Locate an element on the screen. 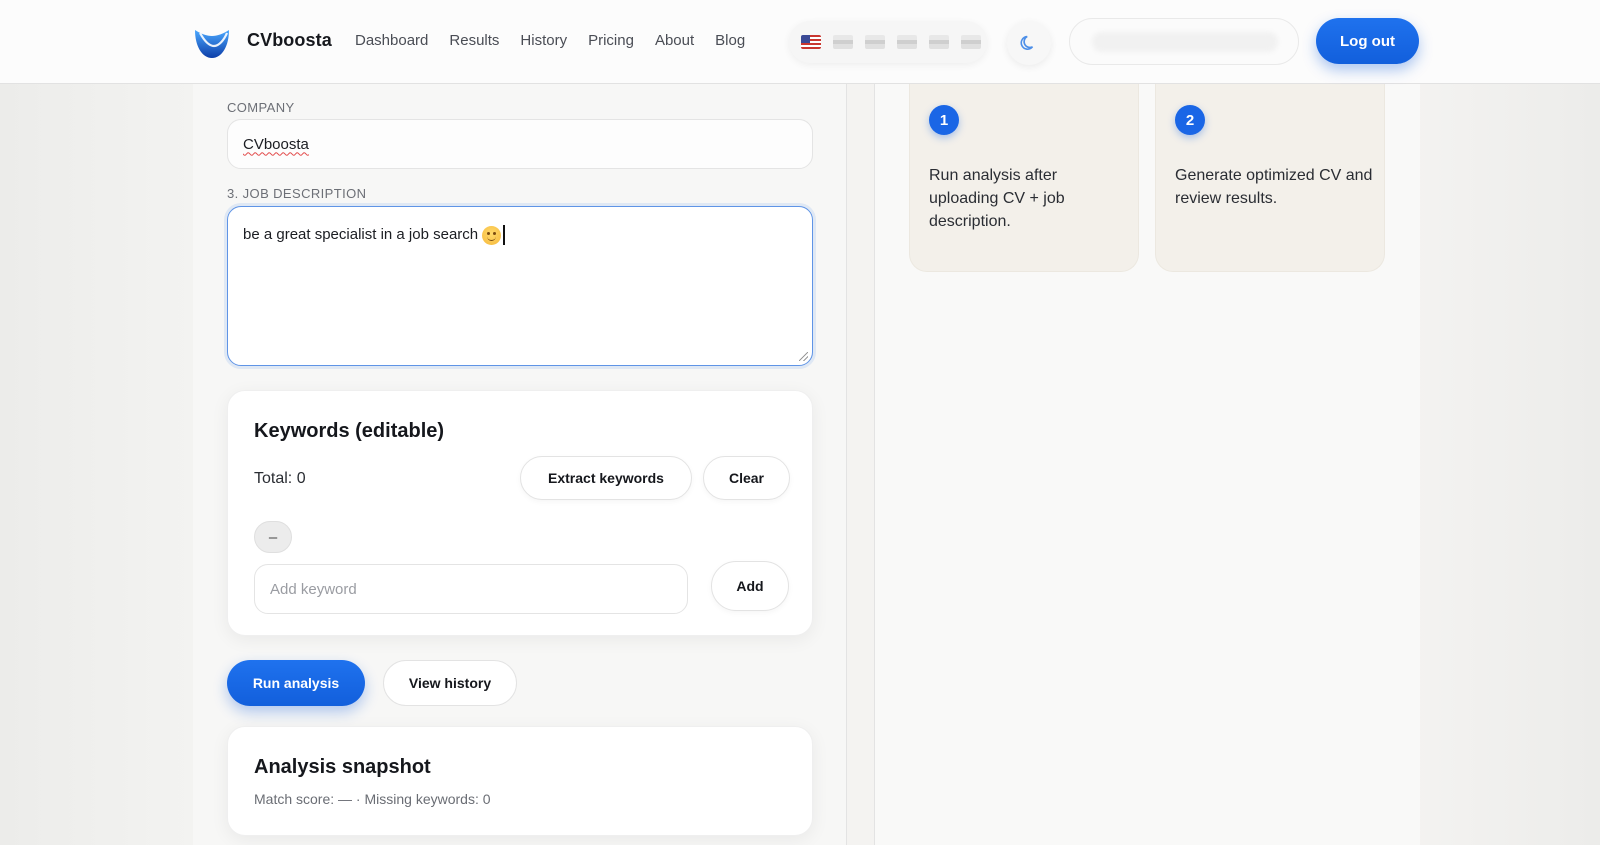 This screenshot has width=1600, height=845. run-analysis-button: Run analysis is located at coordinates (296, 683).